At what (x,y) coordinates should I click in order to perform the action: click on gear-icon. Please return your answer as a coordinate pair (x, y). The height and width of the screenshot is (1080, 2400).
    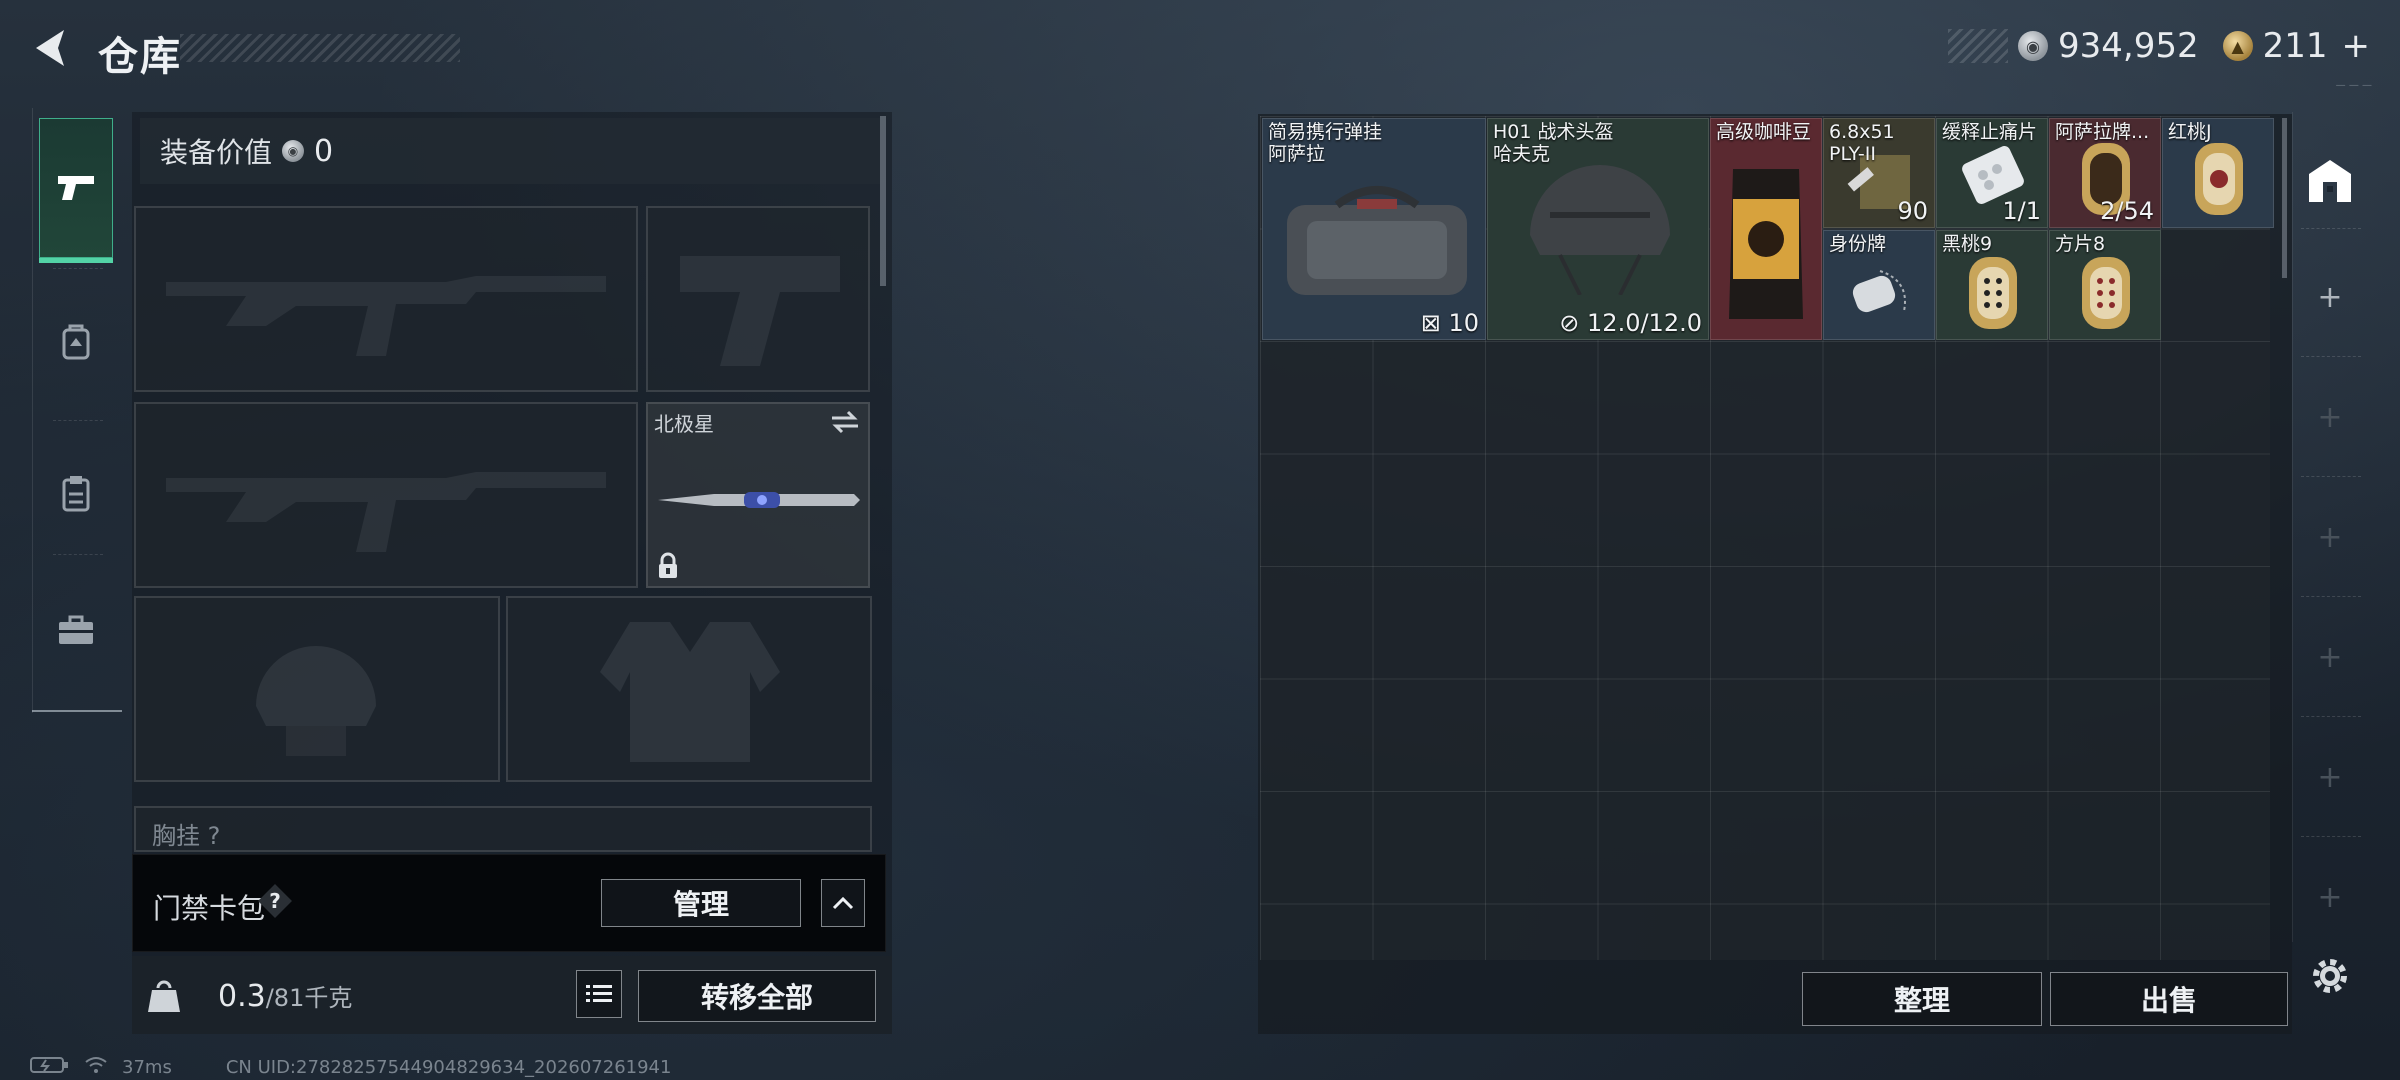
    Looking at the image, I should click on (2330, 976).